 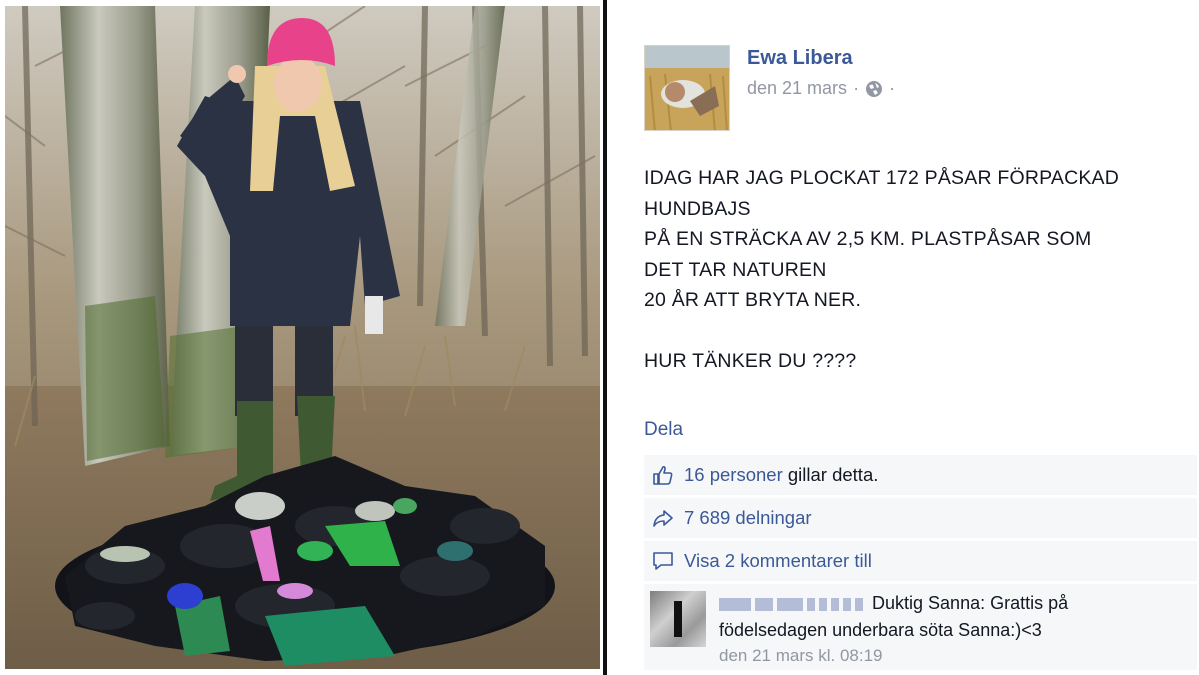 I want to click on author-name: Ewa Libera, so click(x=800, y=58).